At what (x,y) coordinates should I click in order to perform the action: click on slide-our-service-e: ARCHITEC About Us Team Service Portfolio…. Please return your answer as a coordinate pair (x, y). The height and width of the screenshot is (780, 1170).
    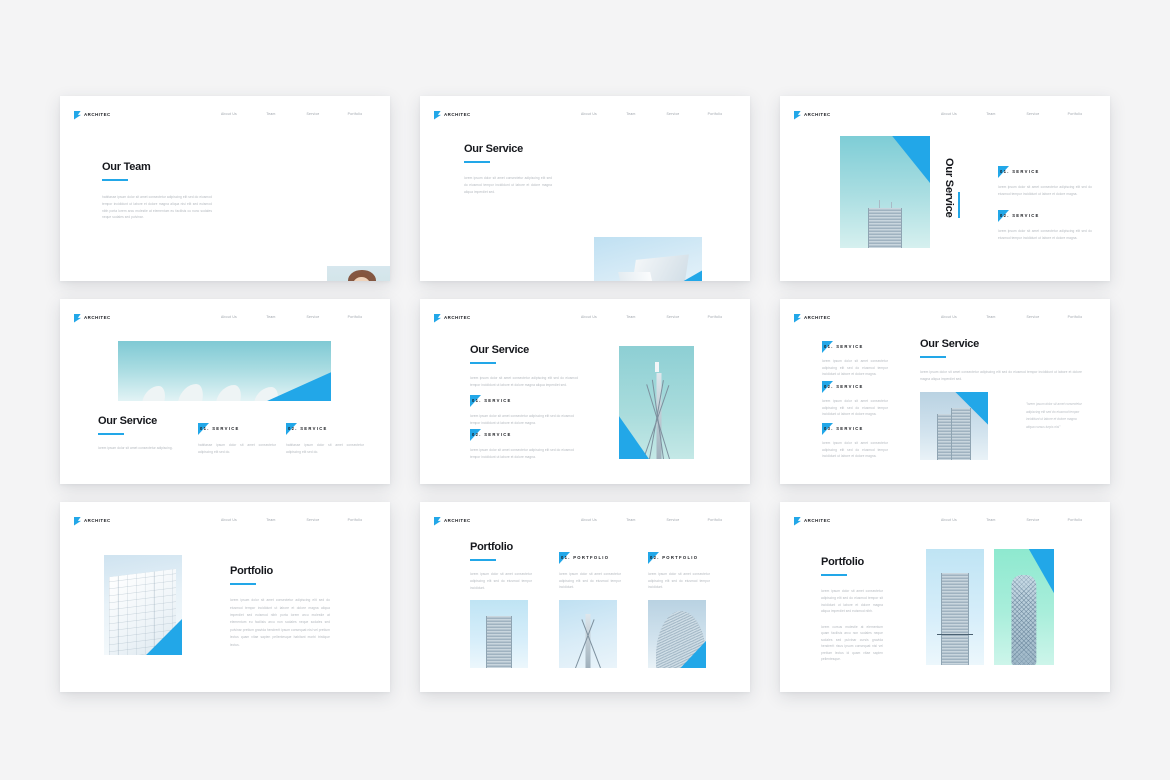
    Looking at the image, I should click on (945, 391).